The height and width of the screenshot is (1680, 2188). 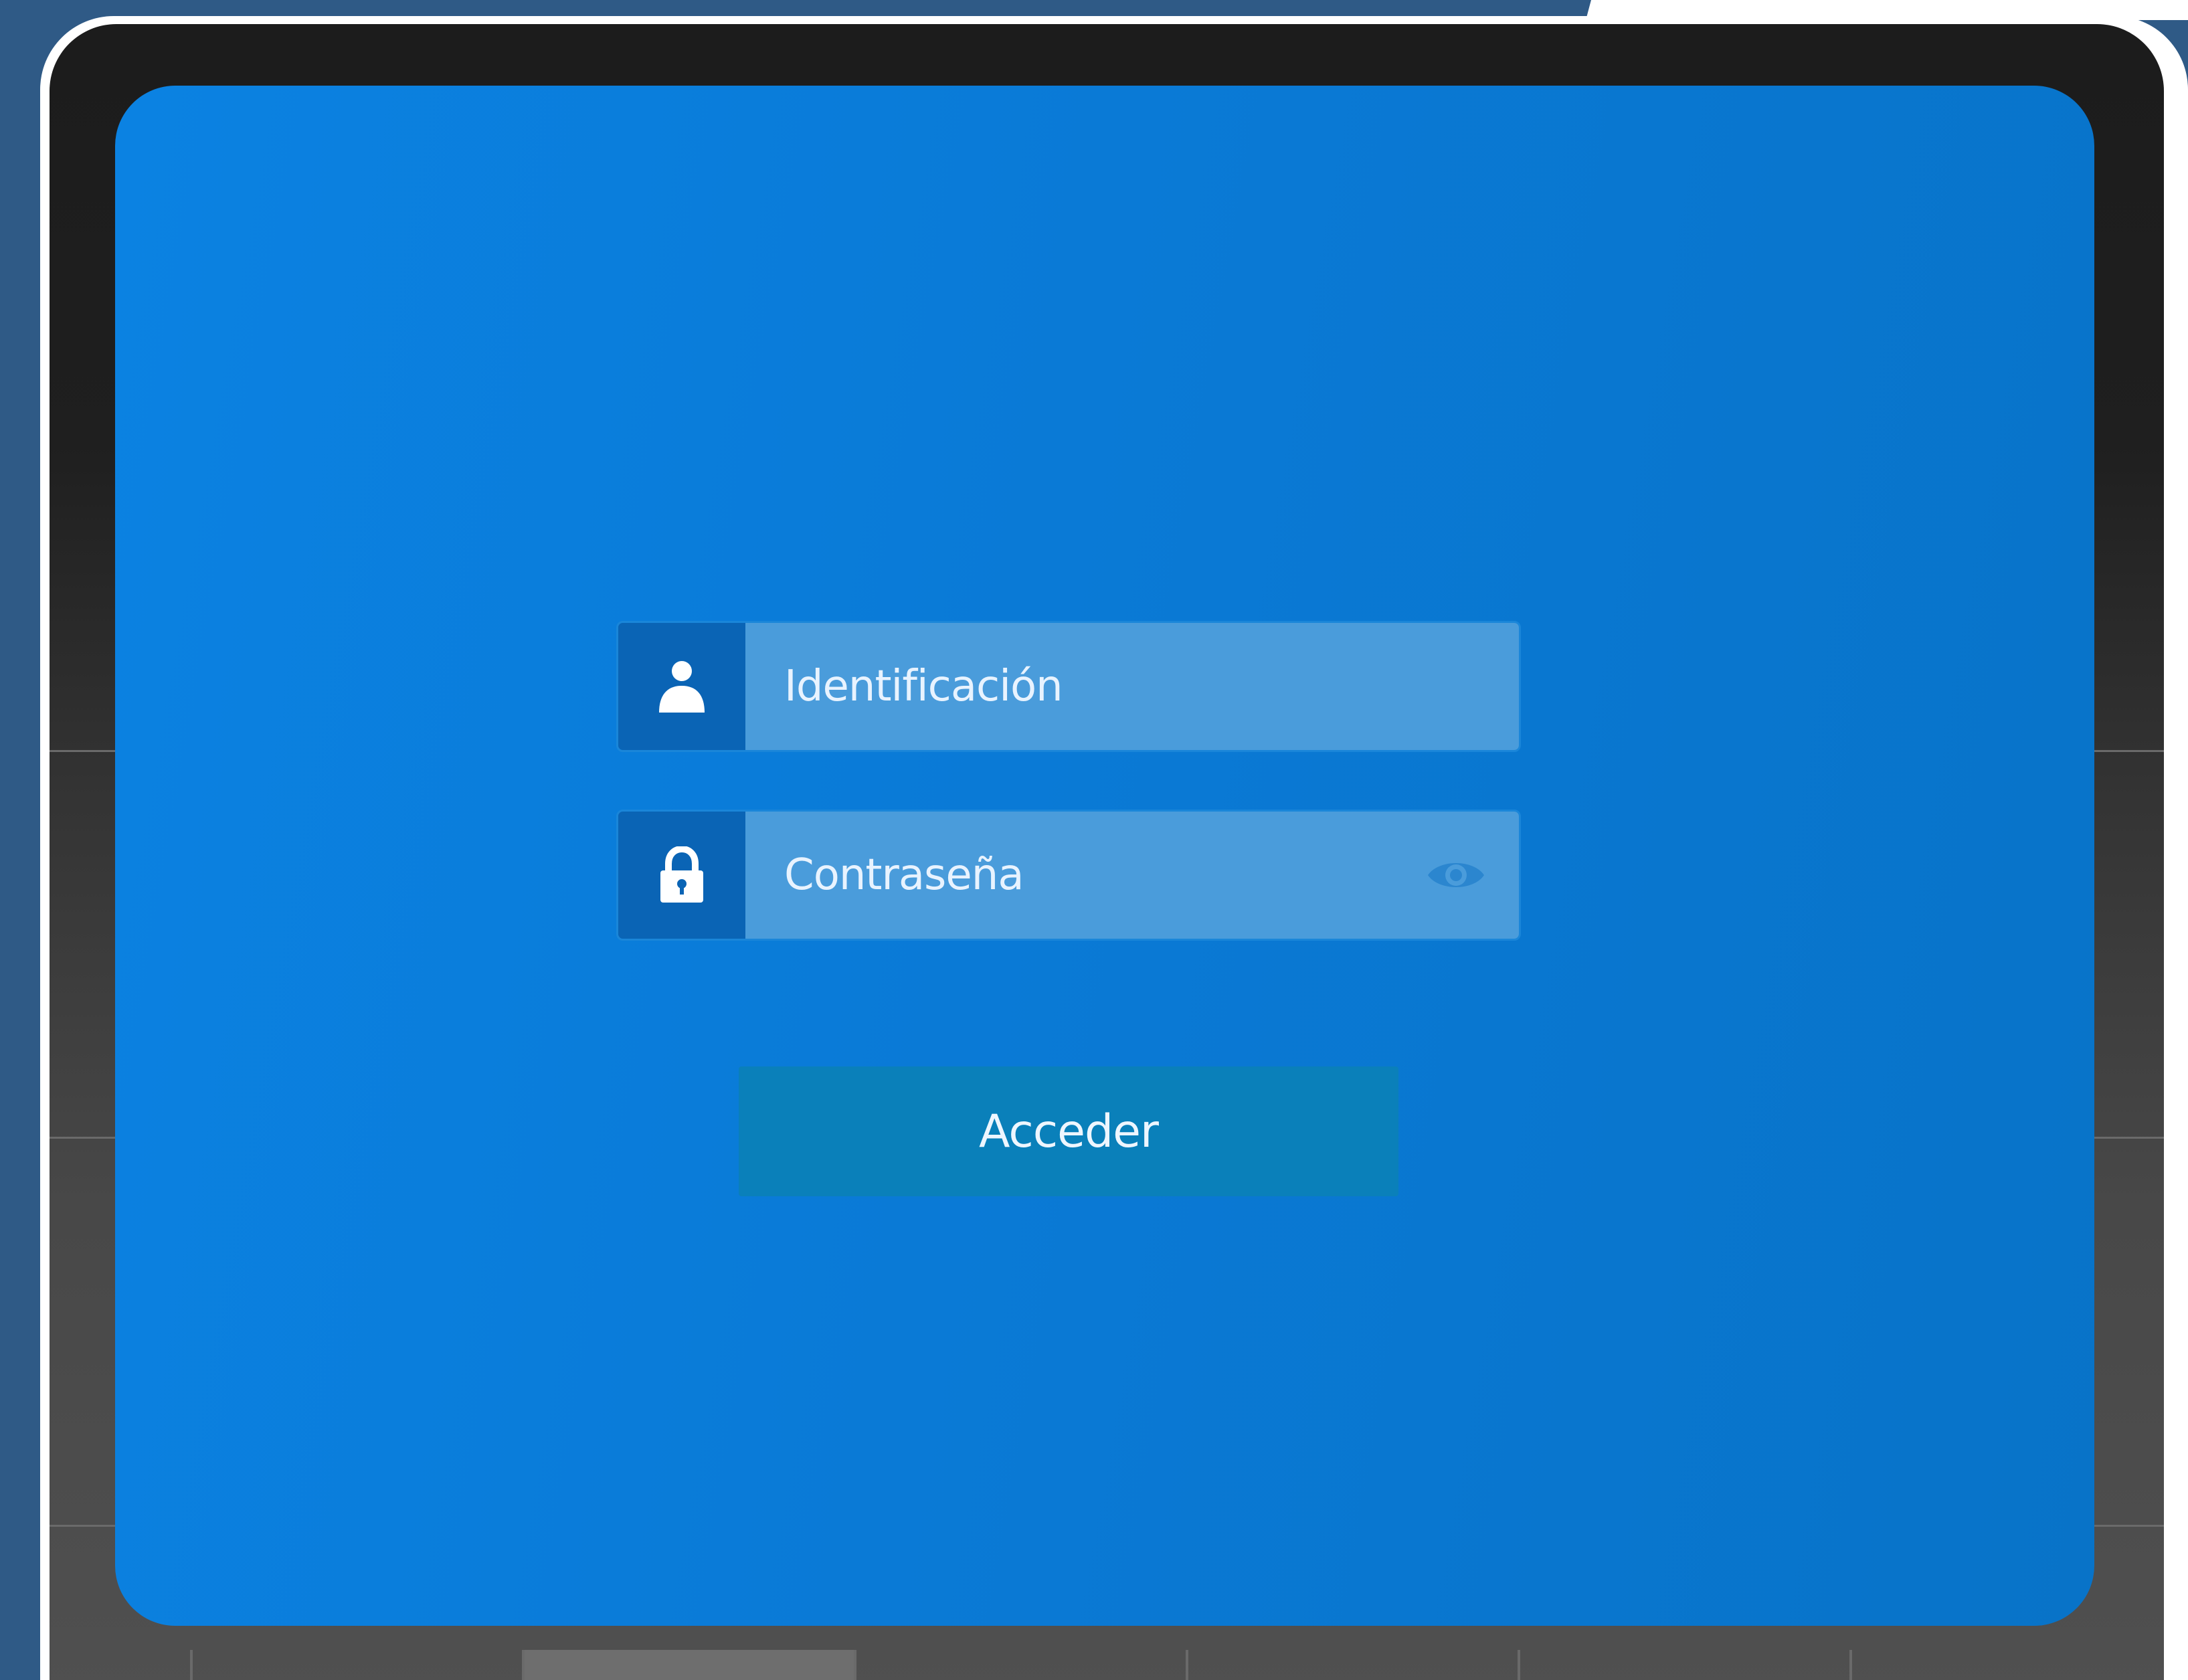 I want to click on password-placeholder: Contraseña, so click(x=904, y=875).